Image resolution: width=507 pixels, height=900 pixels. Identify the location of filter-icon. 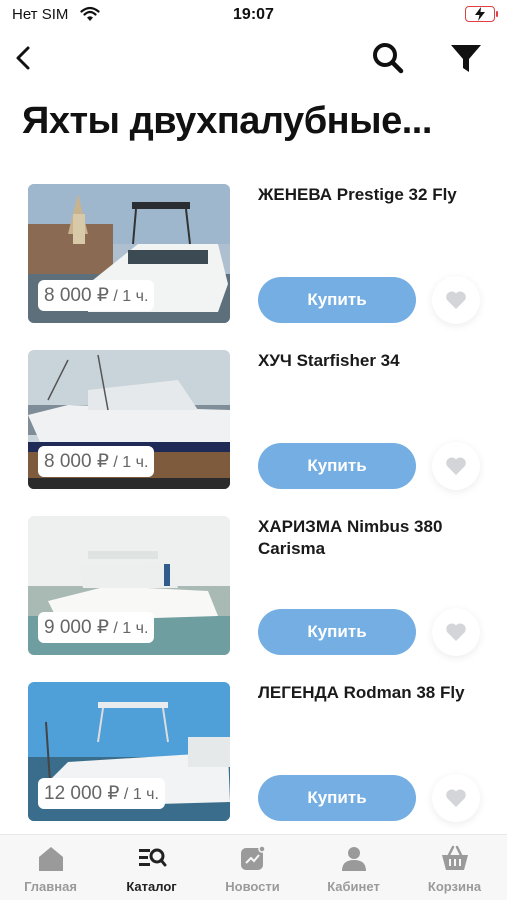
(466, 58).